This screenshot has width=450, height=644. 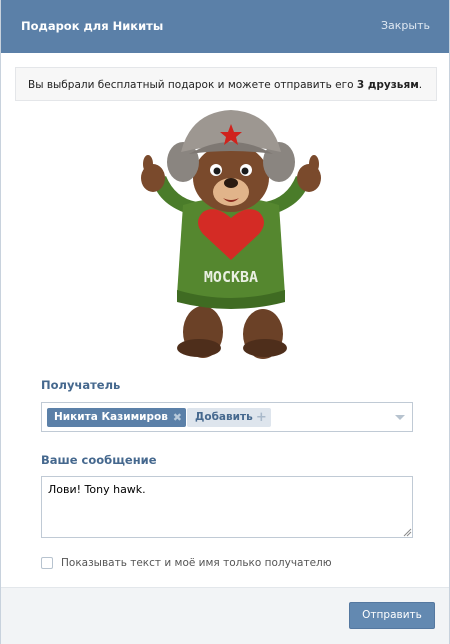 I want to click on send-button: Отправить, so click(x=392, y=615).